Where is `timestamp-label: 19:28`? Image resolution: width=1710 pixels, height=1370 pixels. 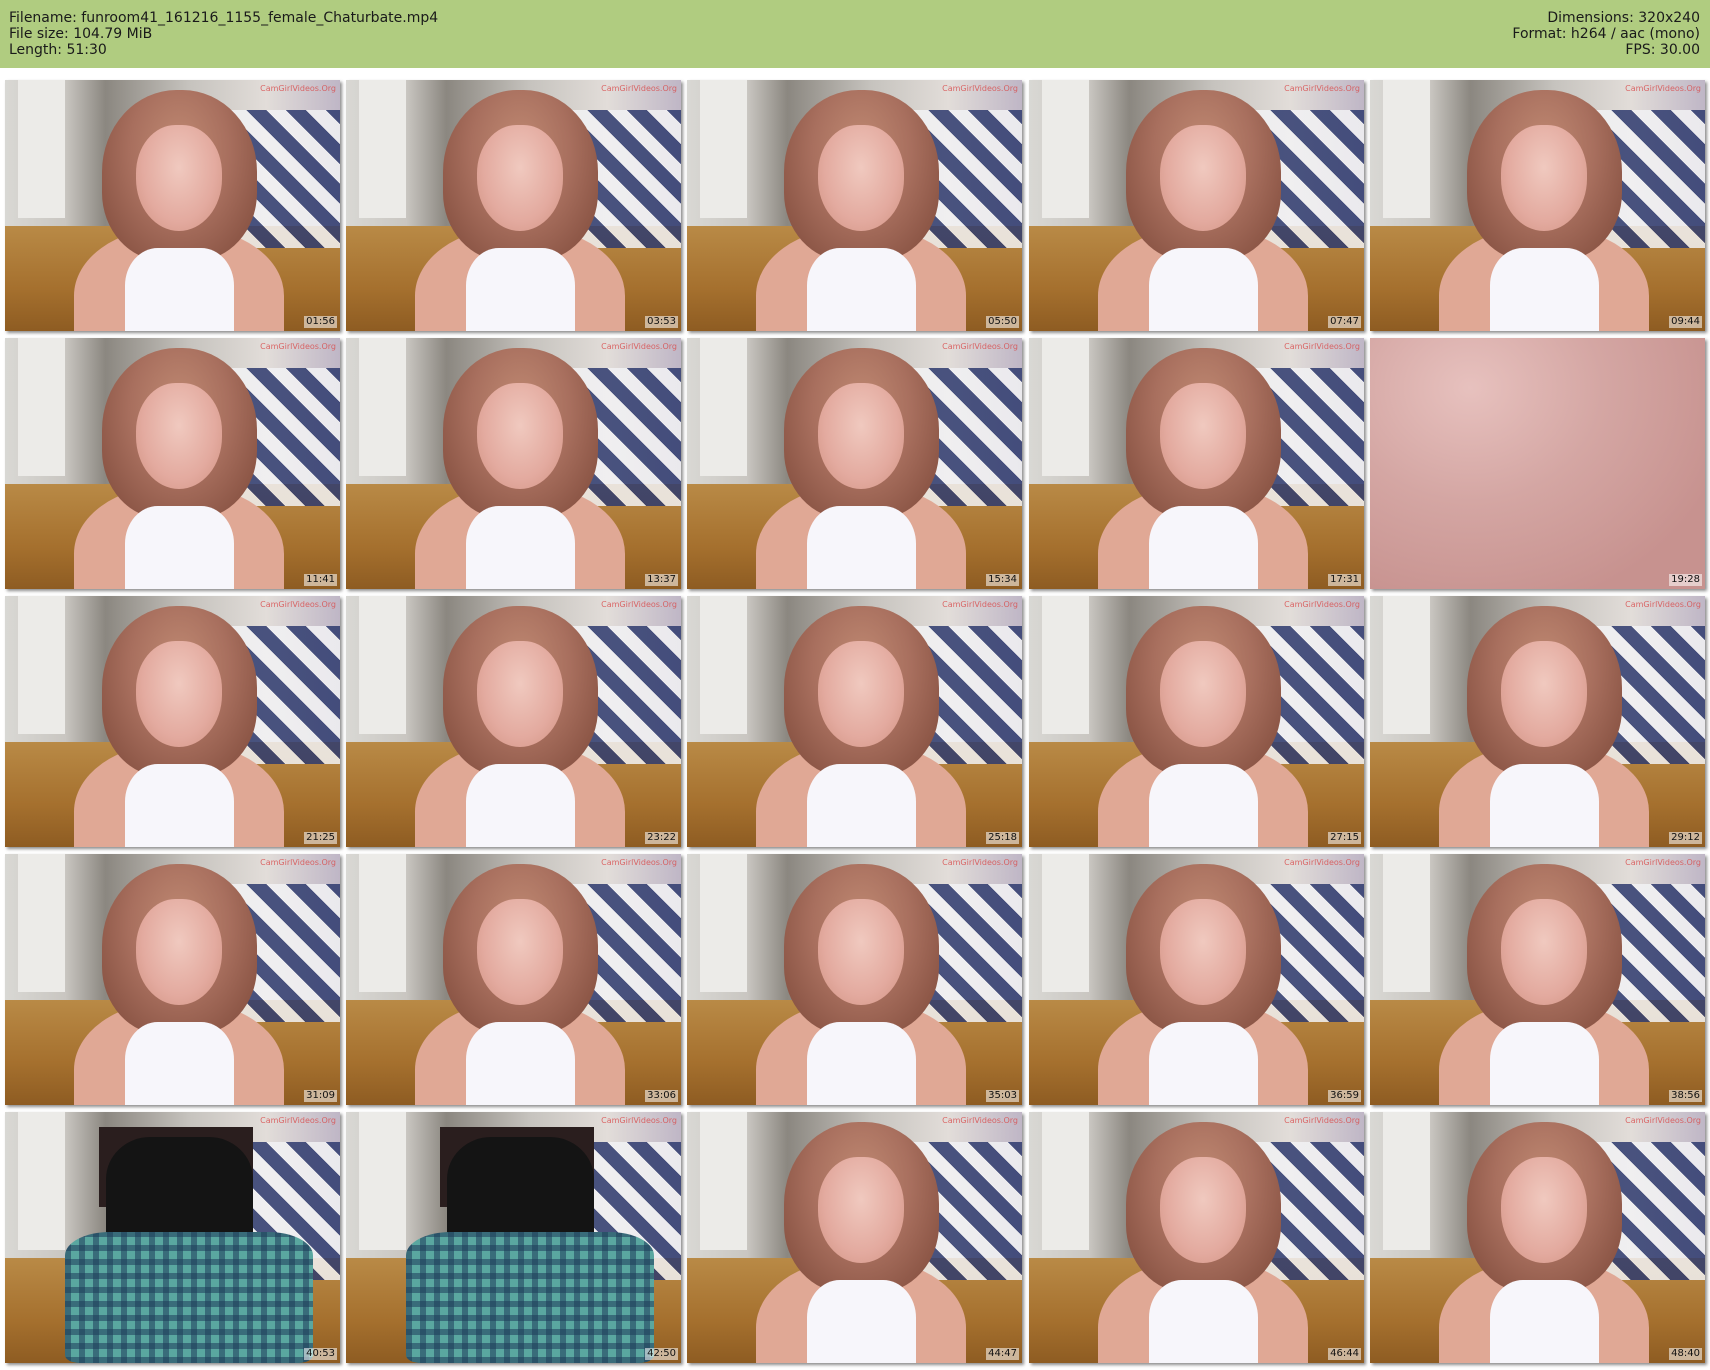
timestamp-label: 19:28 is located at coordinates (1685, 580).